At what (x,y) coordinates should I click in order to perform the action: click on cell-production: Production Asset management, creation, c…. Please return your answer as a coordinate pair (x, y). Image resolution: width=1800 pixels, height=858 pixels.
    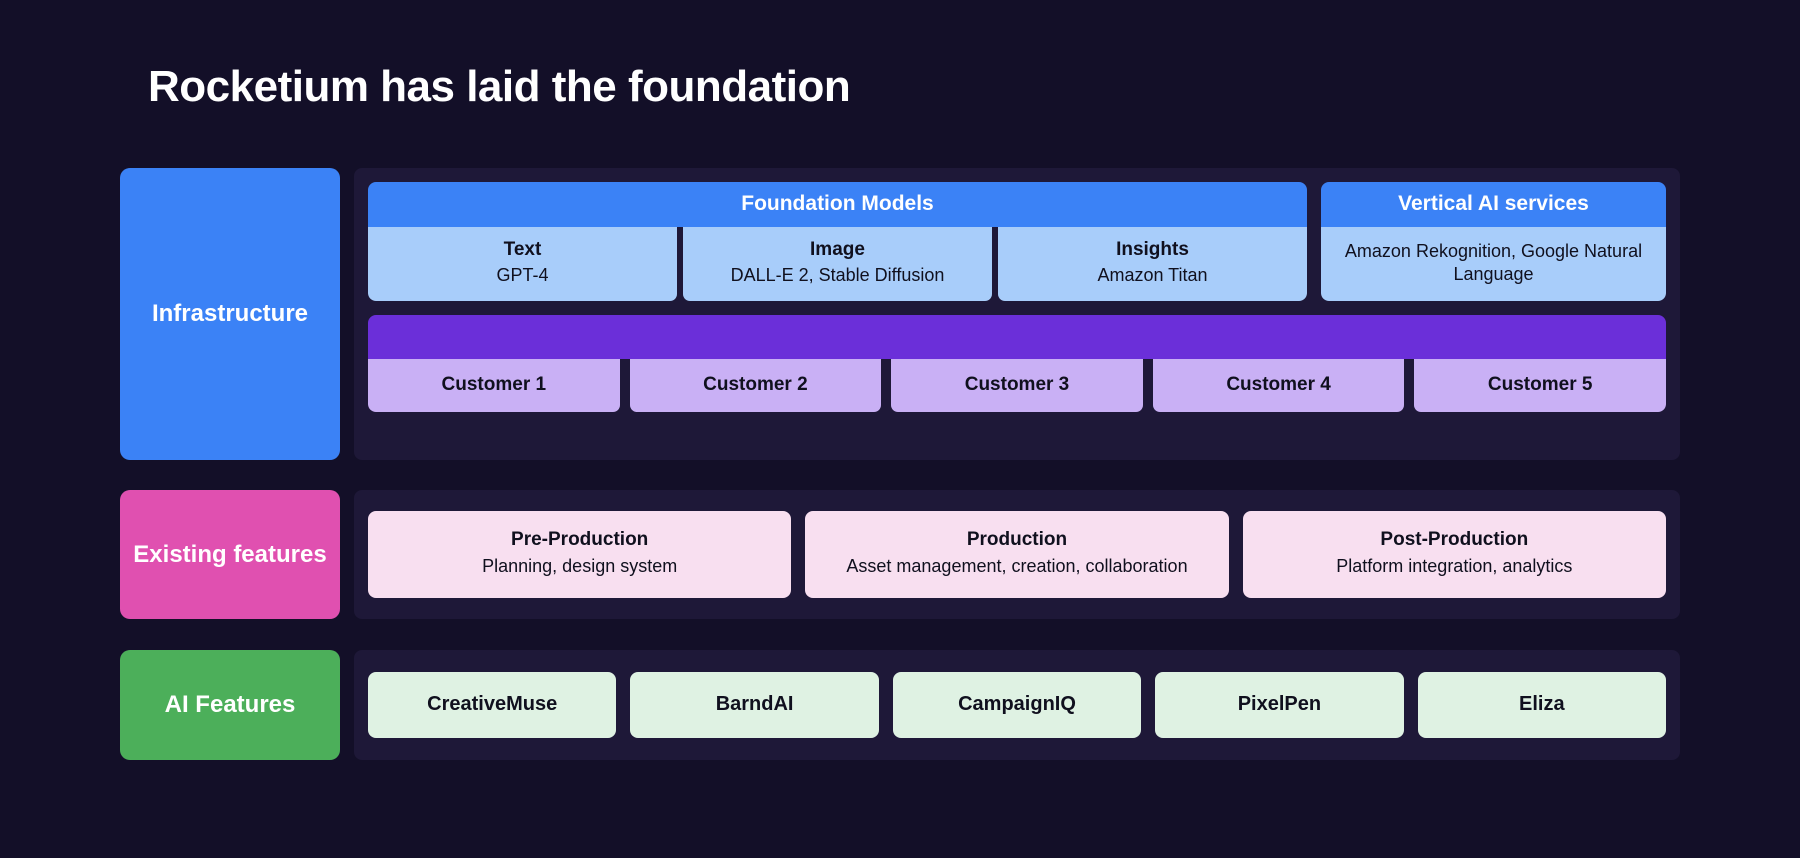
    Looking at the image, I should click on (1017, 554).